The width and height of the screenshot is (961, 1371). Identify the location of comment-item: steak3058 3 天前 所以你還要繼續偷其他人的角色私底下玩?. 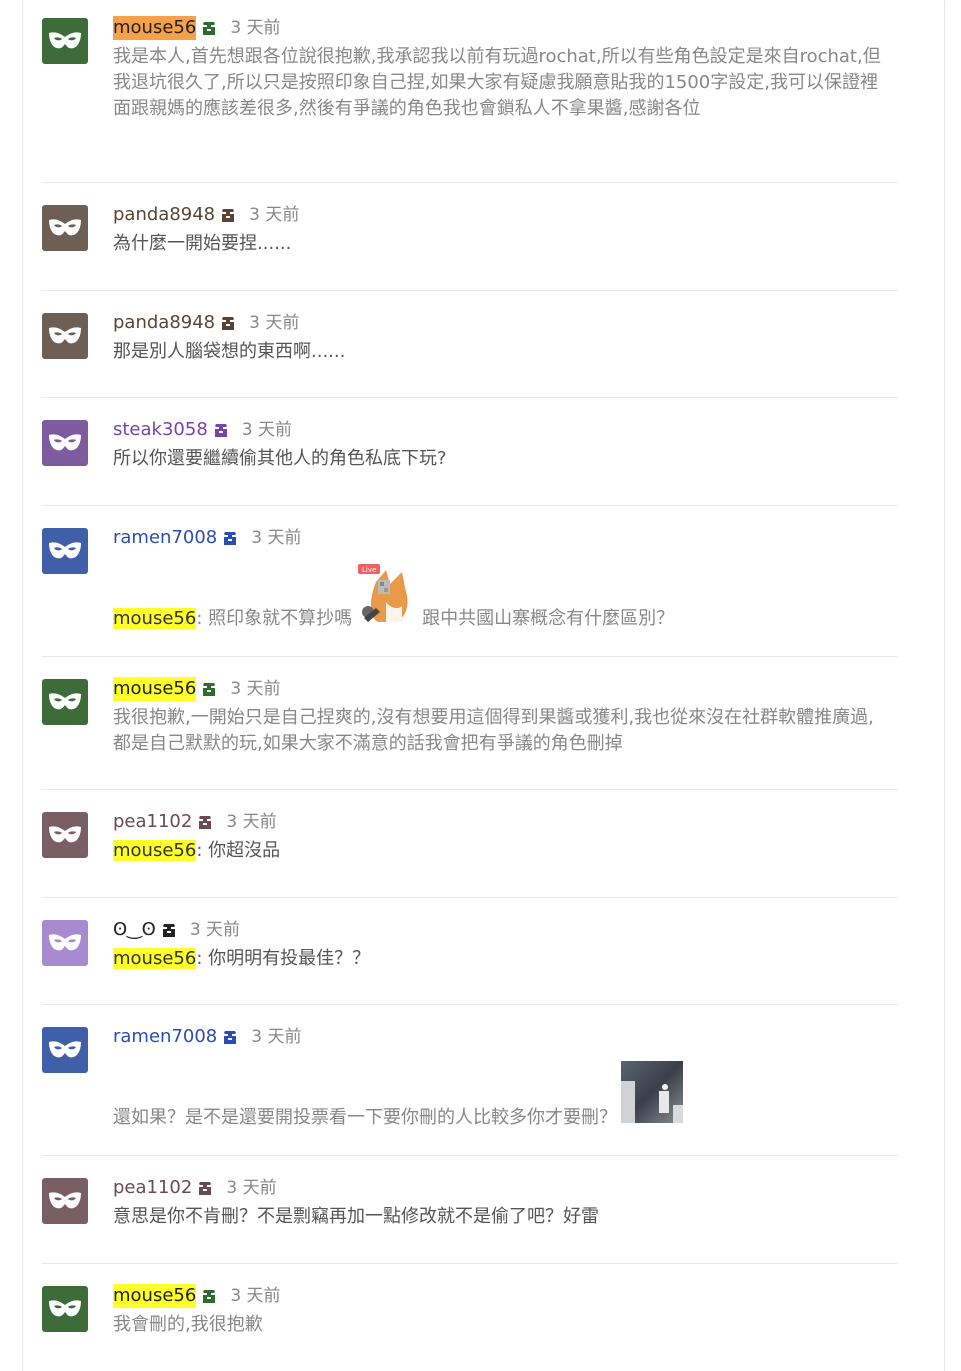
(470, 452).